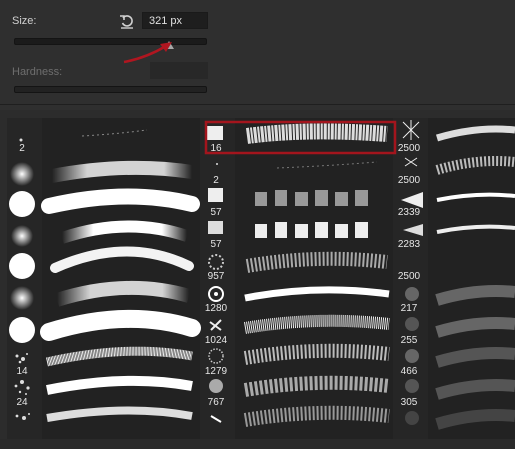 The image size is (515, 449). What do you see at coordinates (257, 444) in the screenshot?
I see `panel-footer` at bounding box center [257, 444].